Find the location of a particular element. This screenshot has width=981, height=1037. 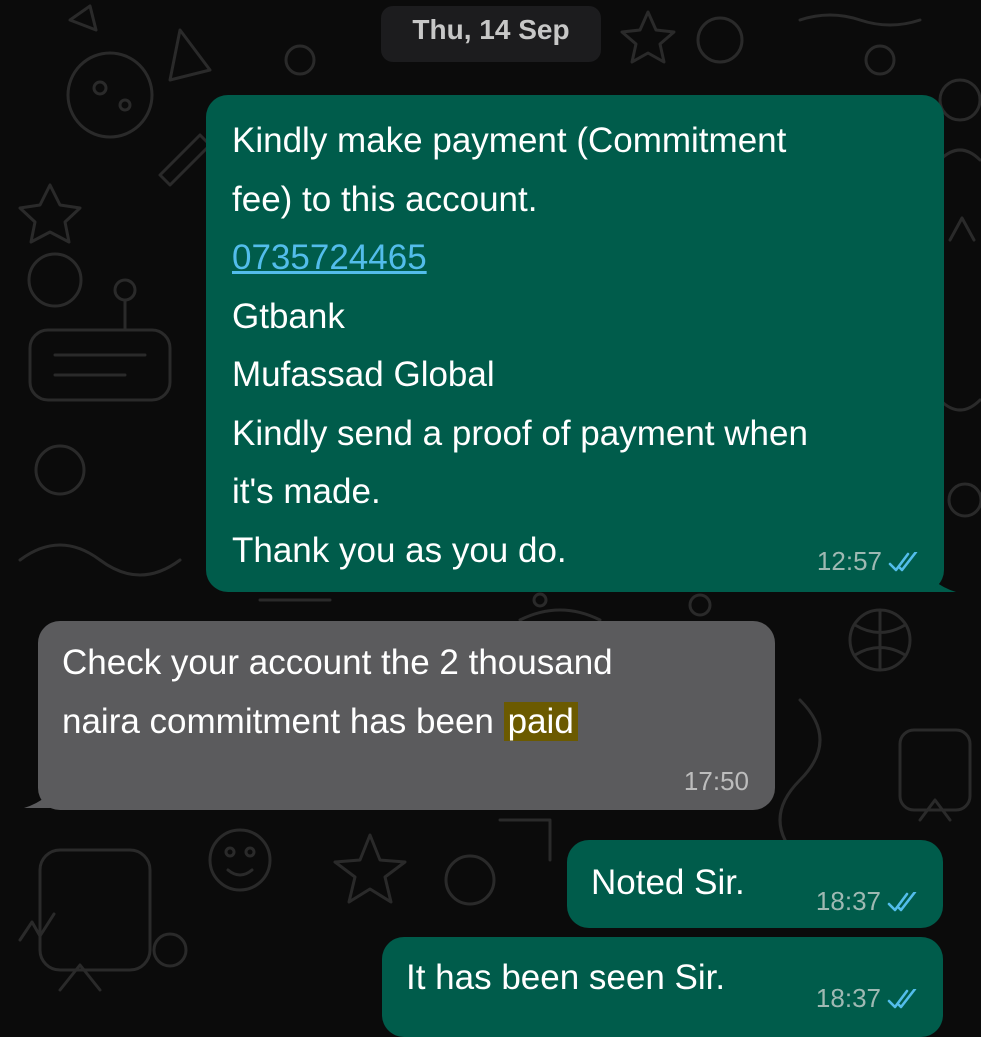

search-highlight: paid is located at coordinates (540, 721).